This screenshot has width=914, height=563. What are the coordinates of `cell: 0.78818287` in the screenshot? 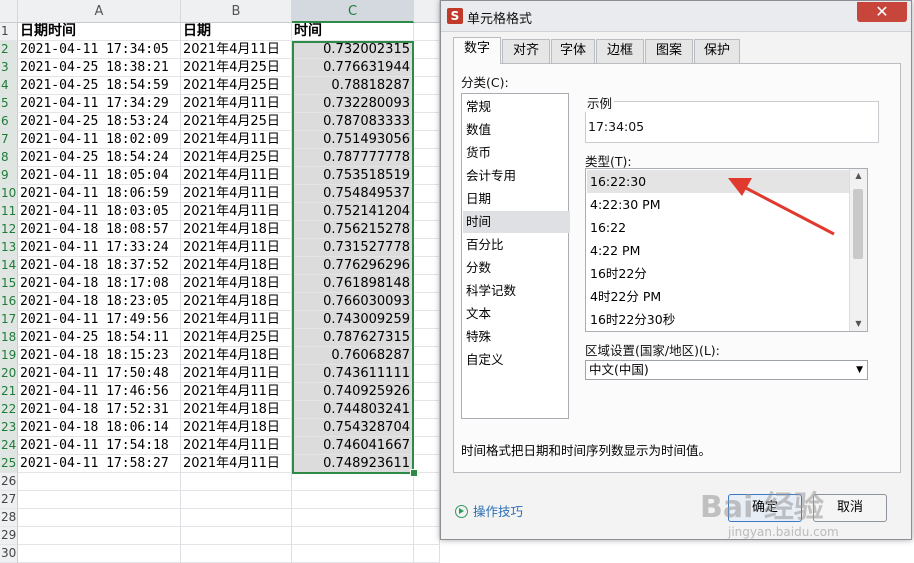 It's located at (353, 86).